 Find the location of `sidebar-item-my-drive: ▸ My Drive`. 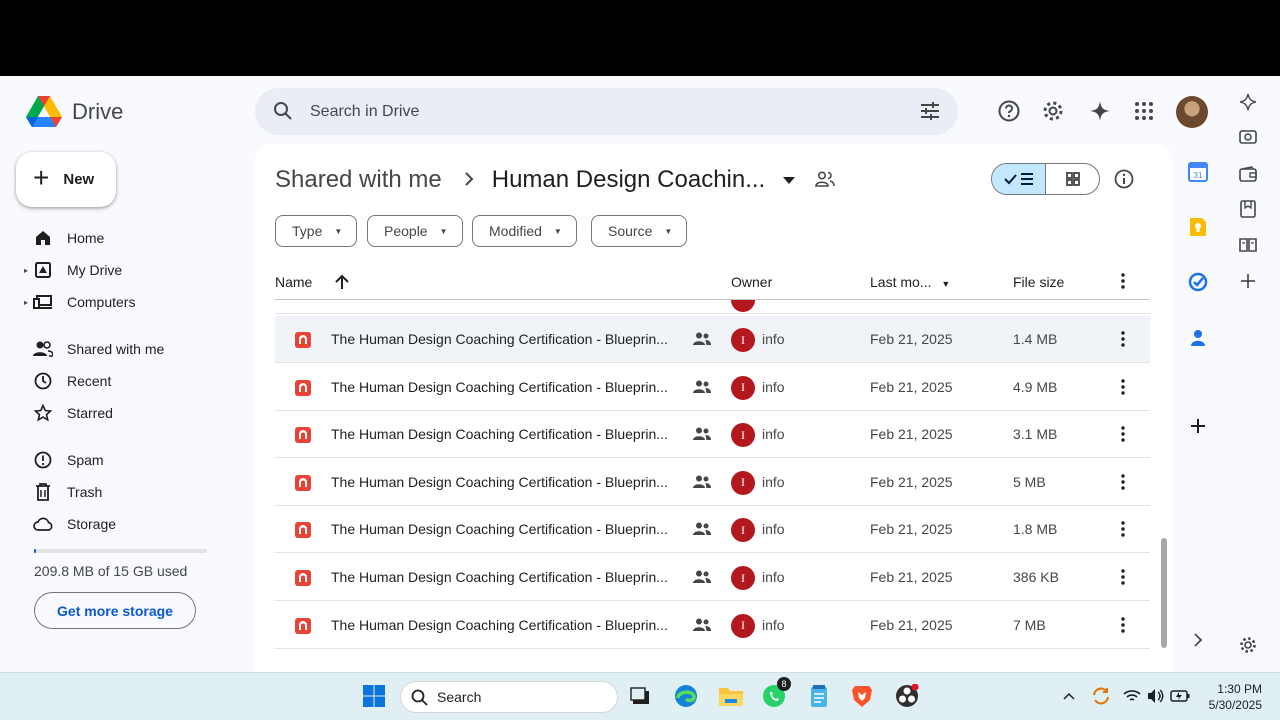

sidebar-item-my-drive: ▸ My Drive is located at coordinates (73, 270).